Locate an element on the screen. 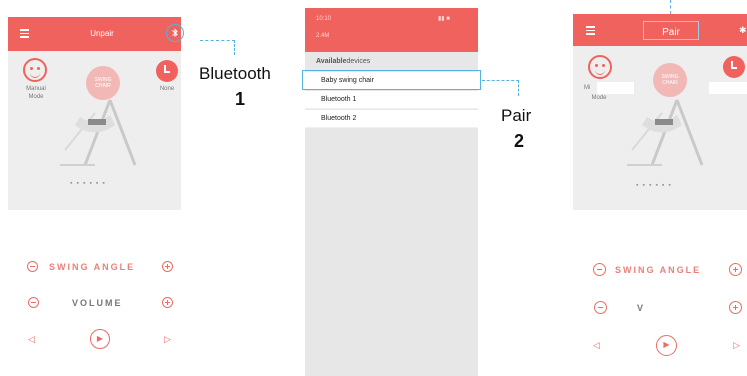 The height and width of the screenshot is (376, 747). status-icons: ▮▮ ■ is located at coordinates (444, 19).